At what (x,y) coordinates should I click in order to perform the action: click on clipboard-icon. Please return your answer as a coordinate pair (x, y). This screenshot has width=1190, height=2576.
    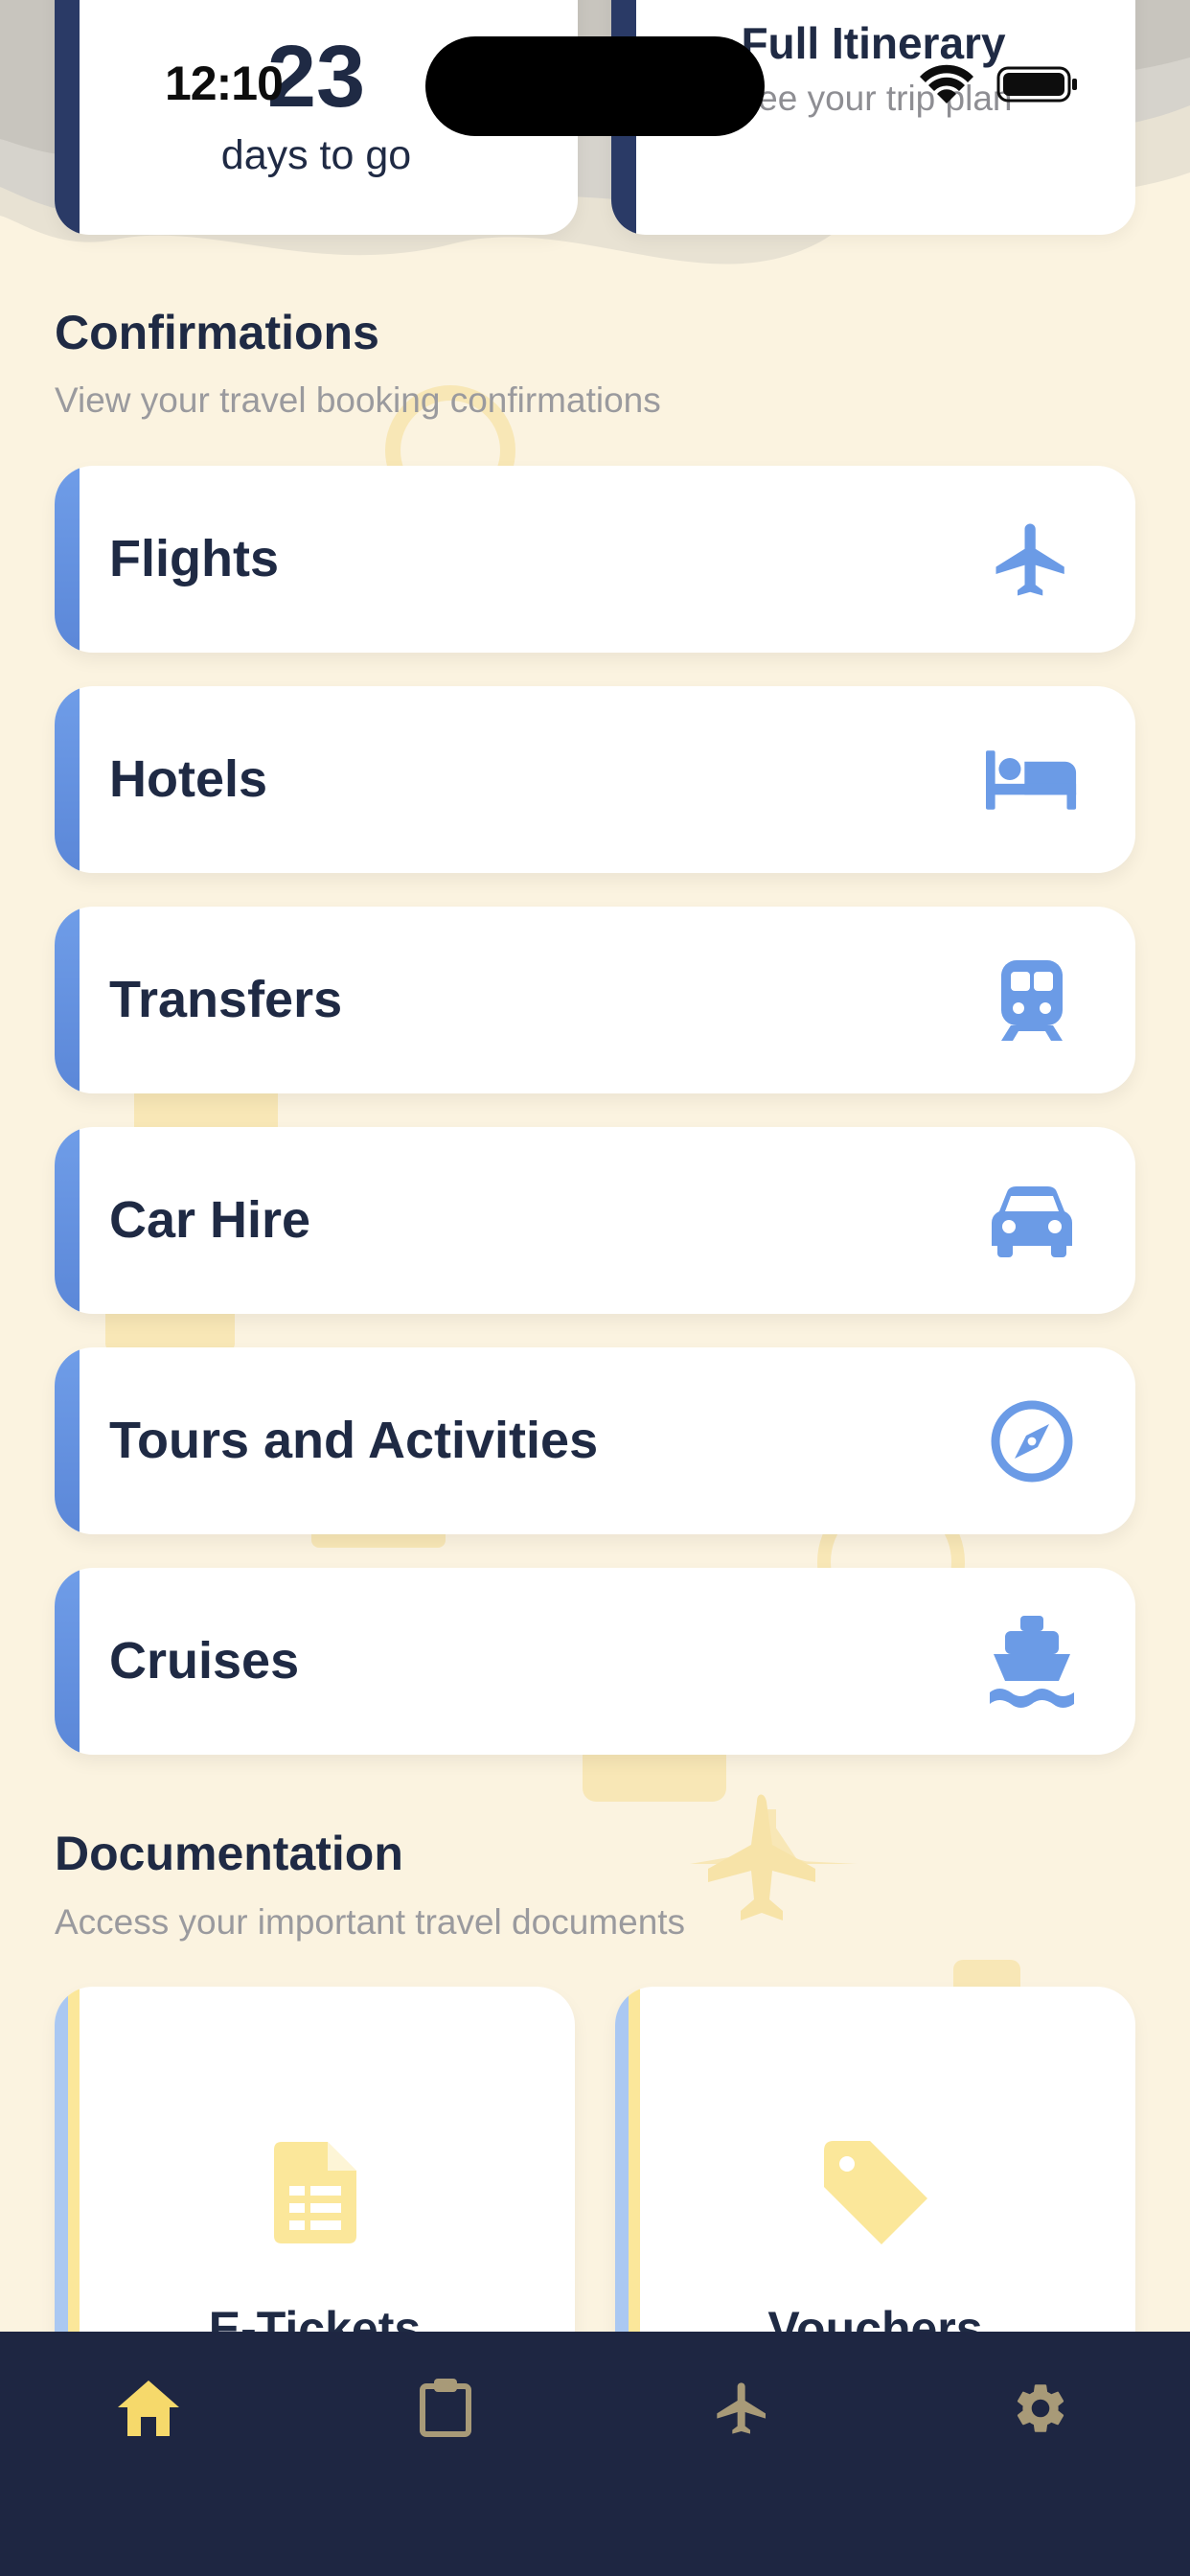
    Looking at the image, I should click on (445, 2408).